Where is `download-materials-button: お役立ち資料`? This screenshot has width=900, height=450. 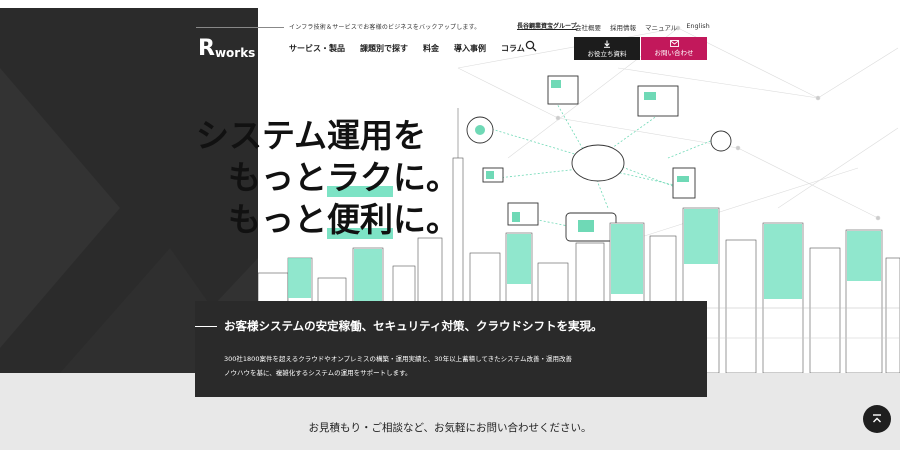 download-materials-button: お役立ち資料 is located at coordinates (607, 48).